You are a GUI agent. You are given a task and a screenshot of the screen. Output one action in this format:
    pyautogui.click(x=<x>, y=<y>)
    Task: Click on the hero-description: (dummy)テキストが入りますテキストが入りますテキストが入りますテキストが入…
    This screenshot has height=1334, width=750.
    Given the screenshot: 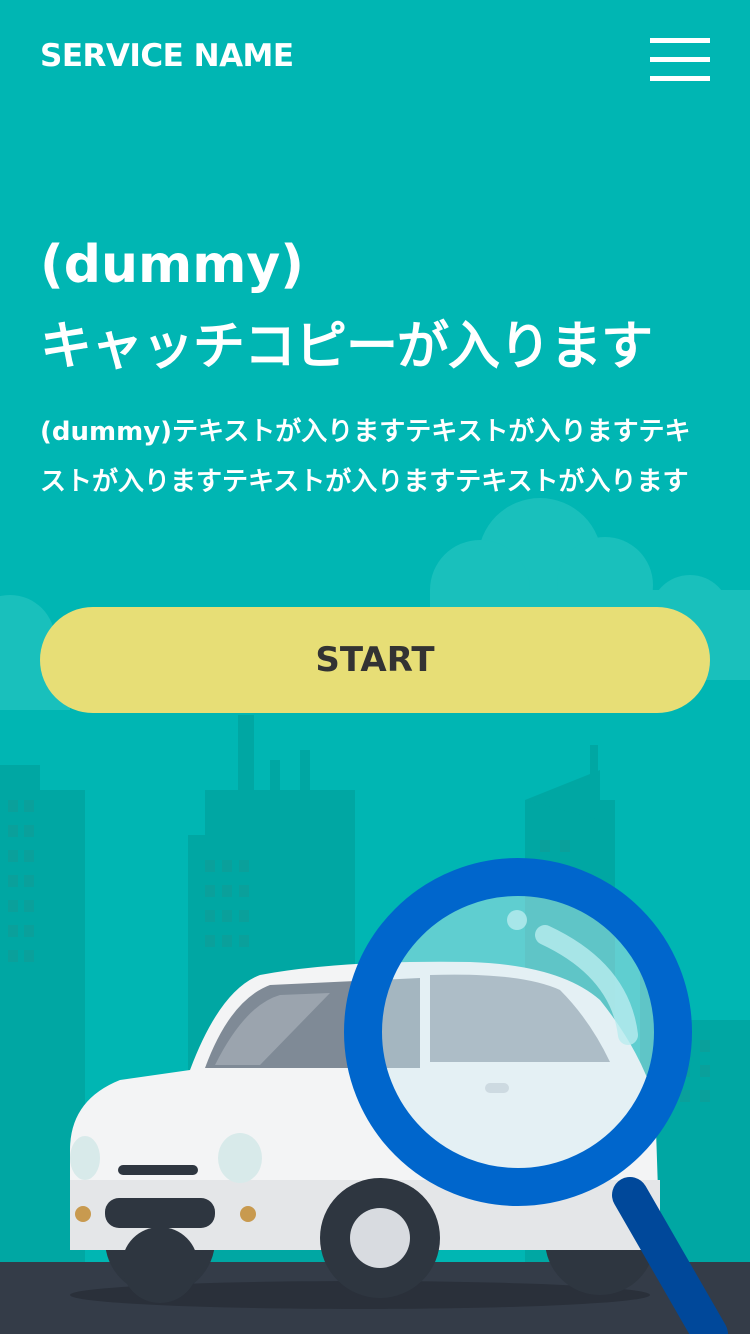 What is the action you would take?
    pyautogui.click(x=365, y=457)
    